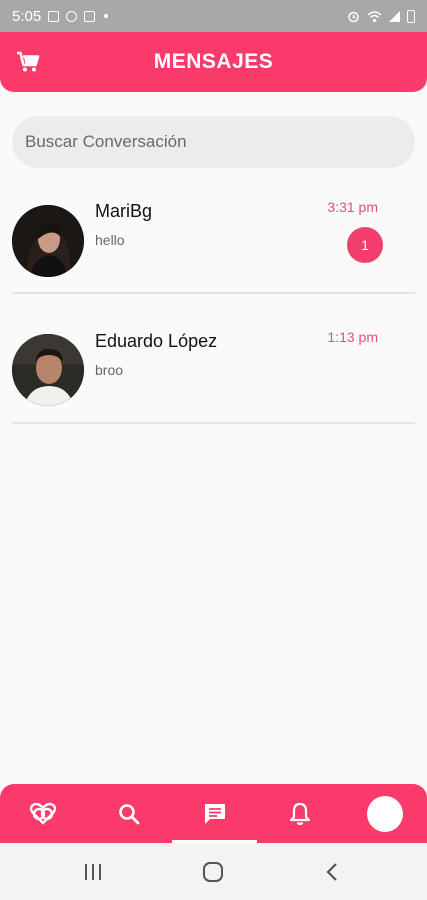 The height and width of the screenshot is (900, 427). Describe the element at coordinates (93, 871) in the screenshot. I see `recents-icon` at that location.